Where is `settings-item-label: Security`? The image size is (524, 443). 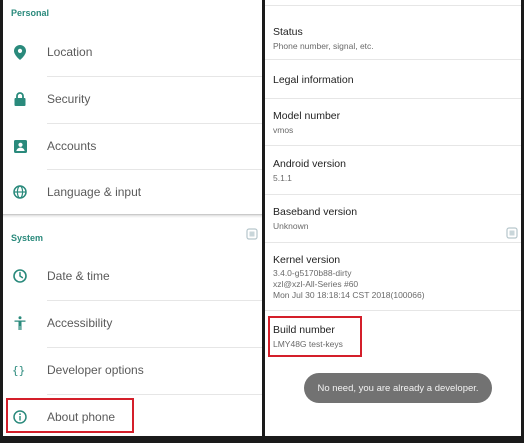
settings-item-label: Security is located at coordinates (69, 99).